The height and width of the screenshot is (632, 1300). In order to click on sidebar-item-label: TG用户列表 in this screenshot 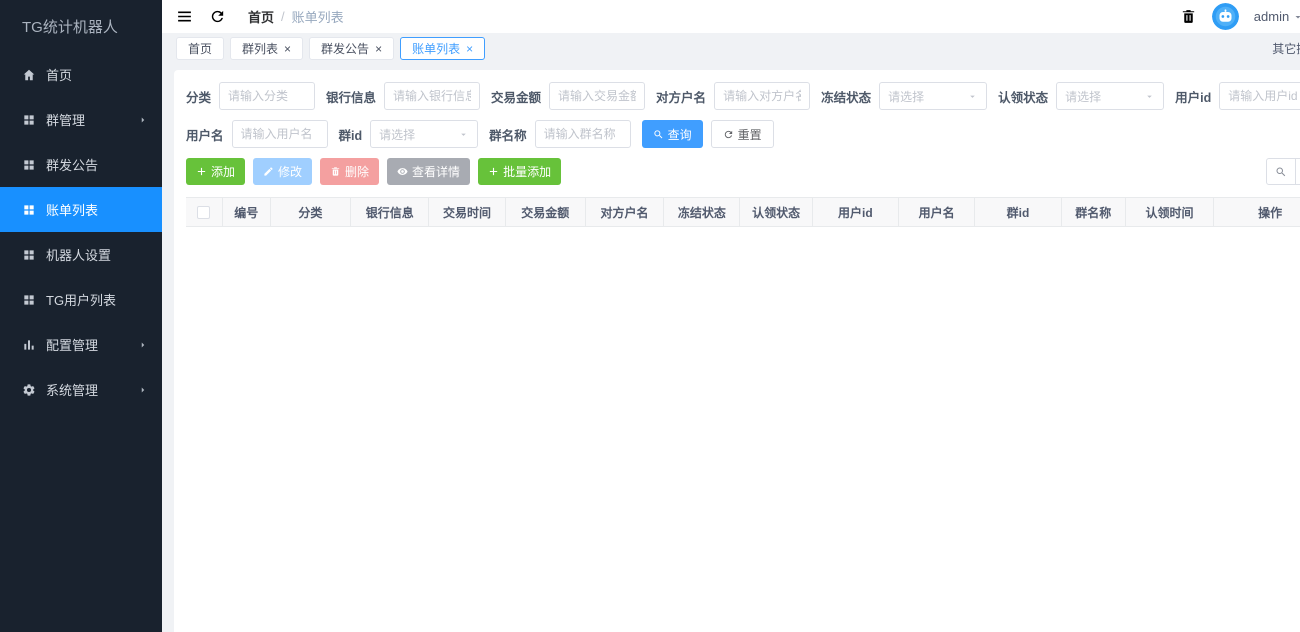, I will do `click(81, 300)`.